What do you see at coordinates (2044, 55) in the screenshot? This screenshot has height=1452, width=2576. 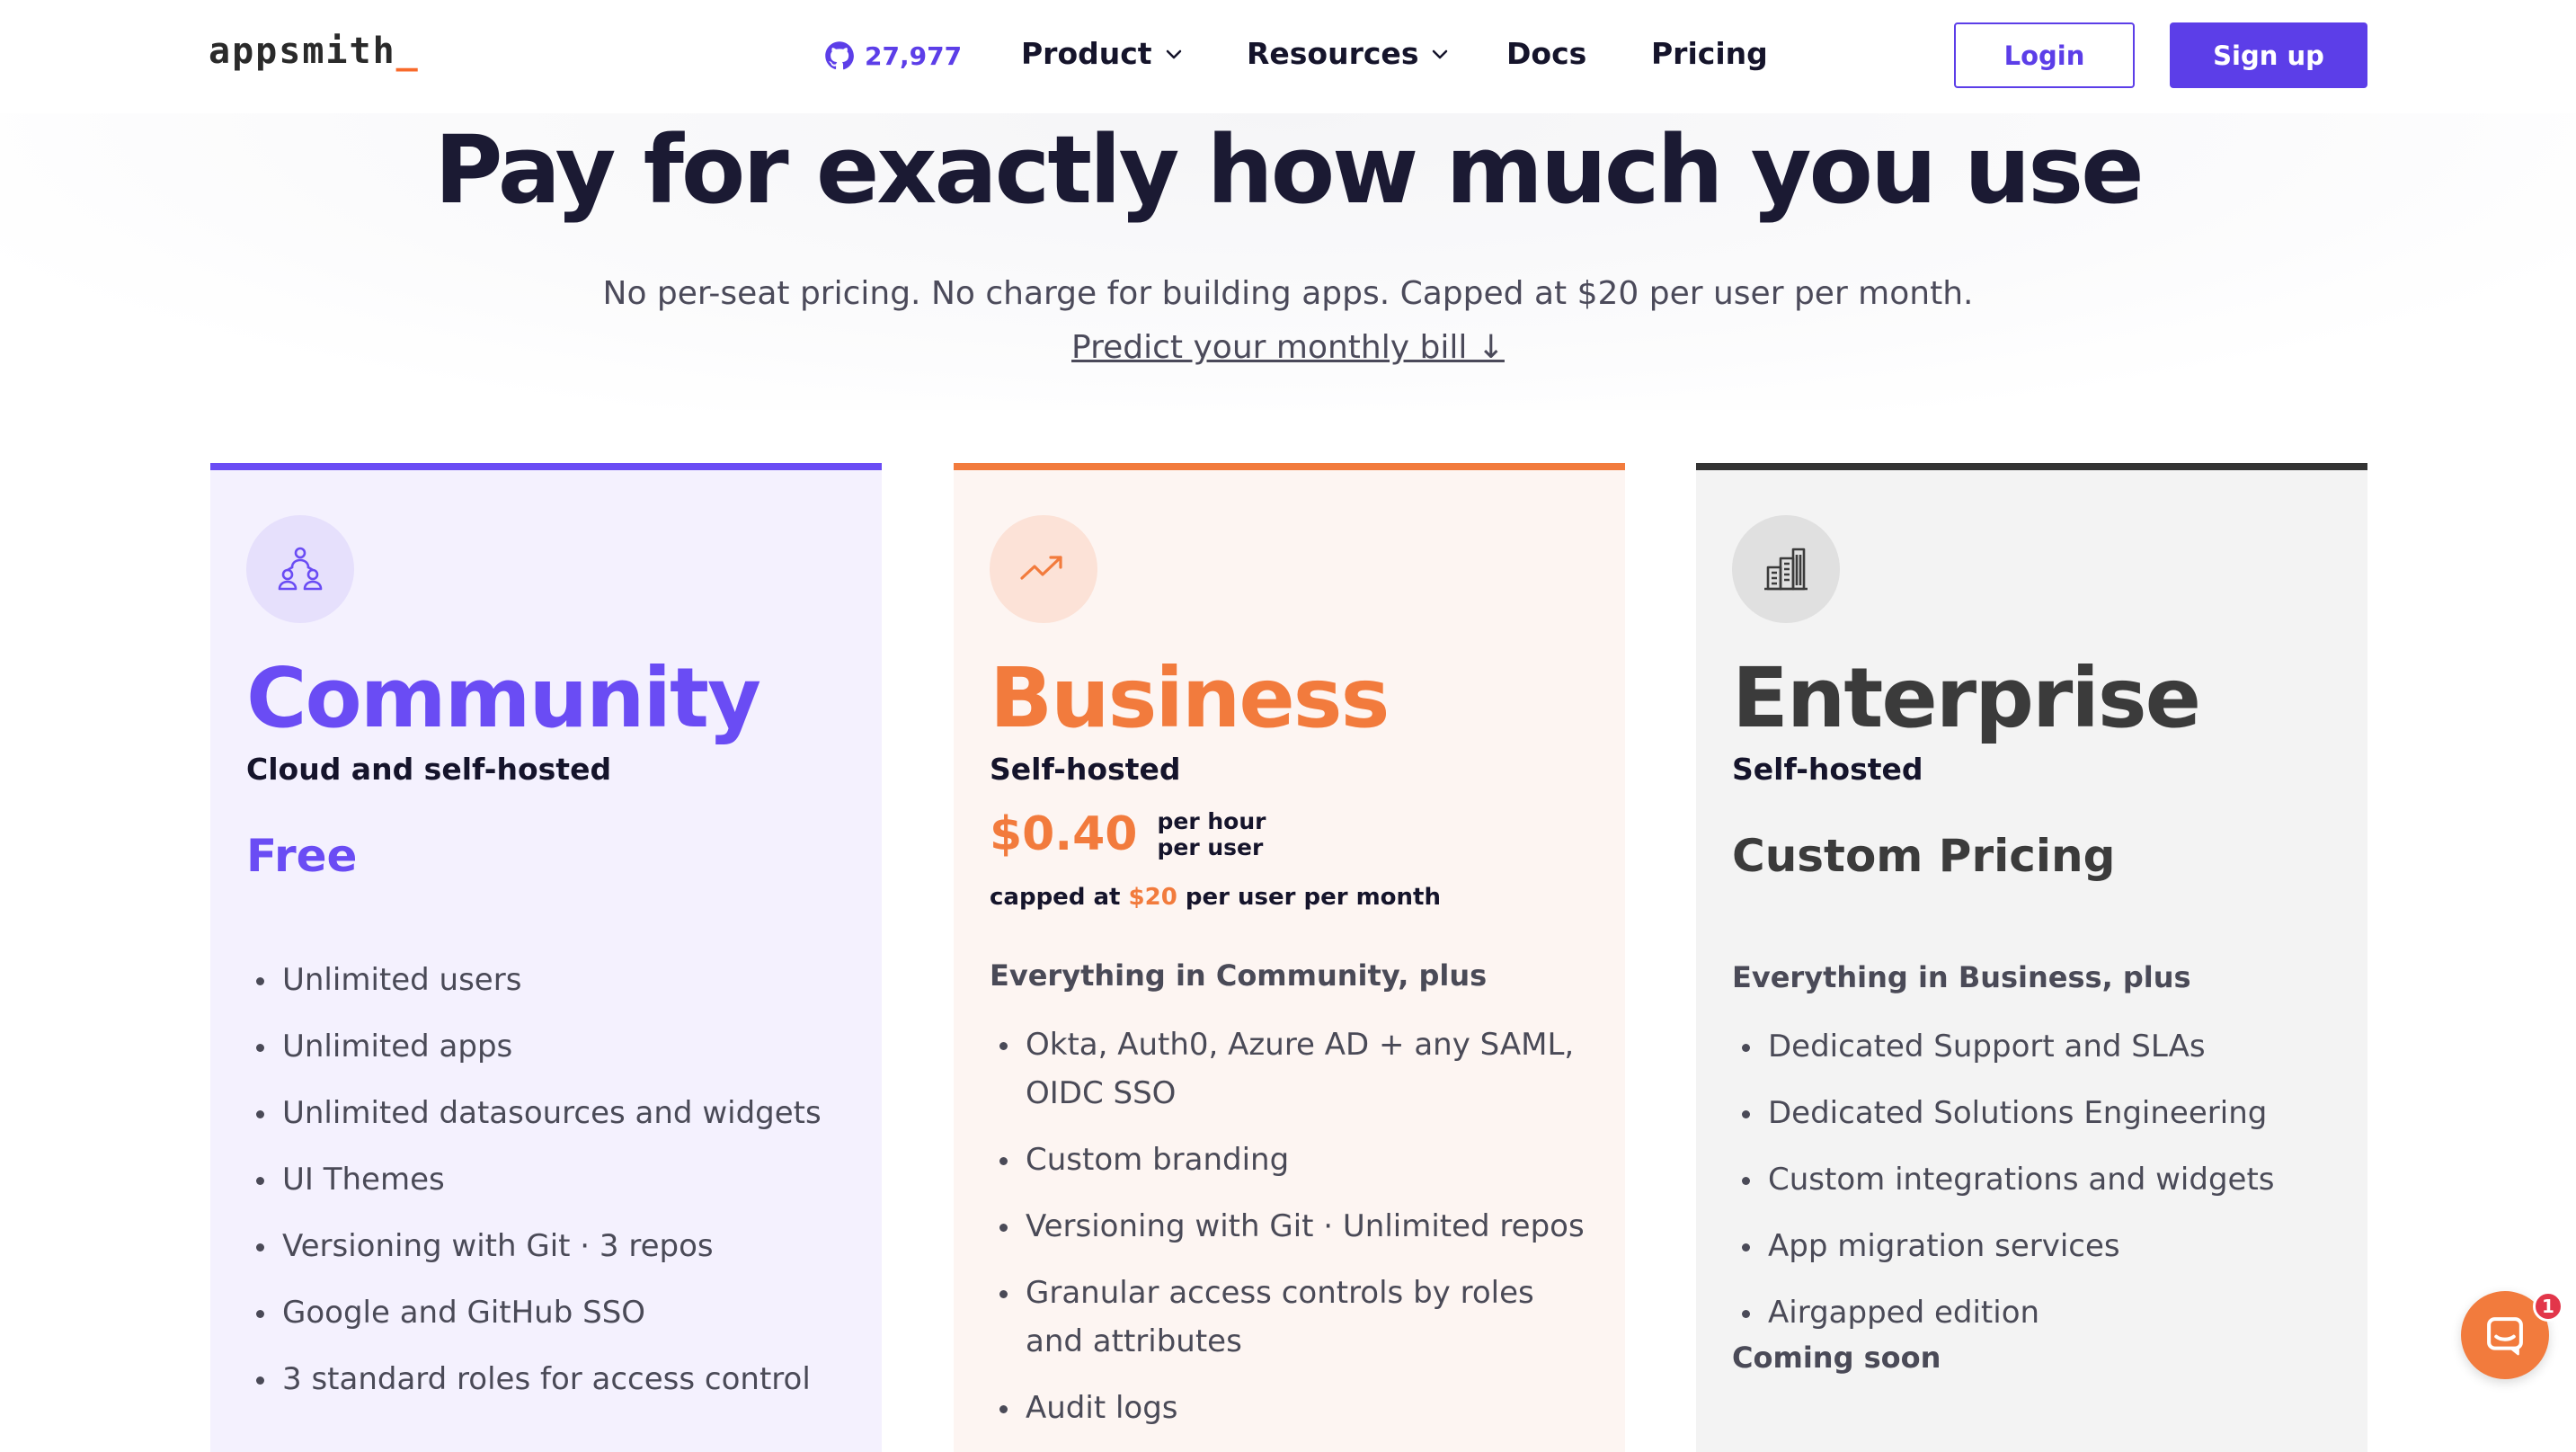 I see `login-button: Login` at bounding box center [2044, 55].